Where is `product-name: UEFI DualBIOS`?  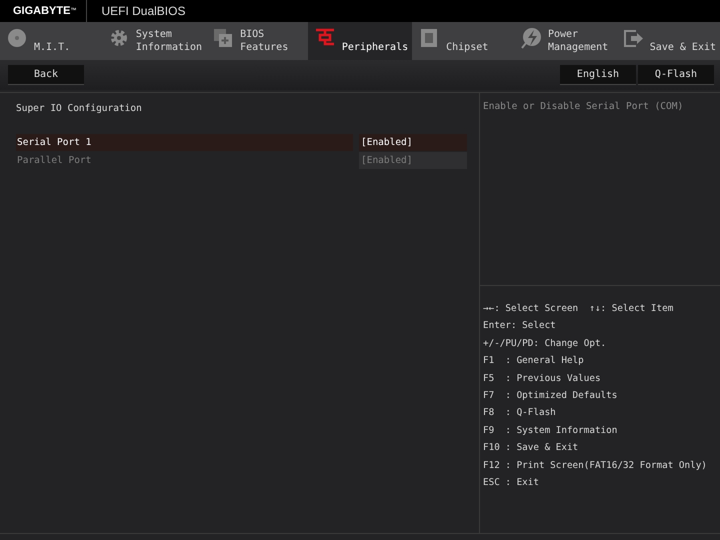
product-name: UEFI DualBIOS is located at coordinates (143, 11).